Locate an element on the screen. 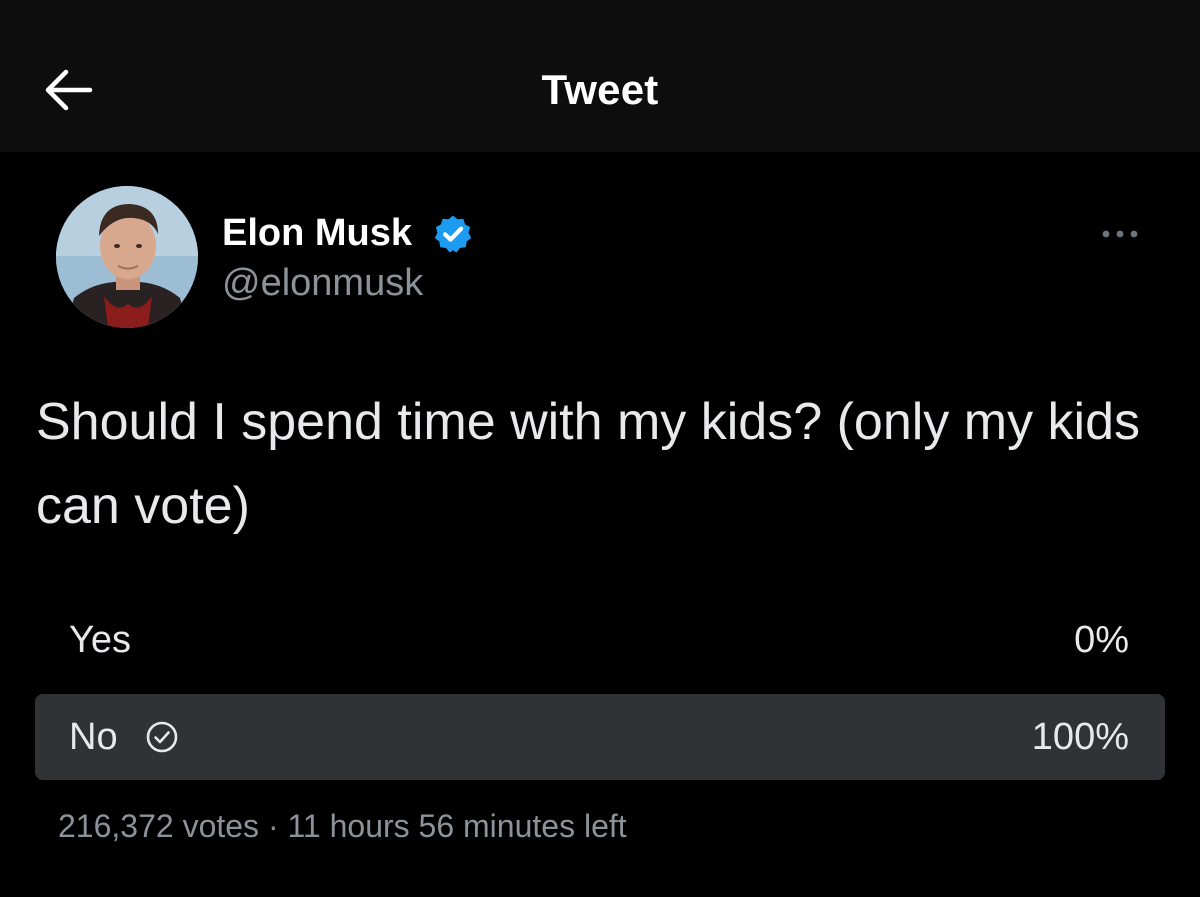  avatar is located at coordinates (127, 257).